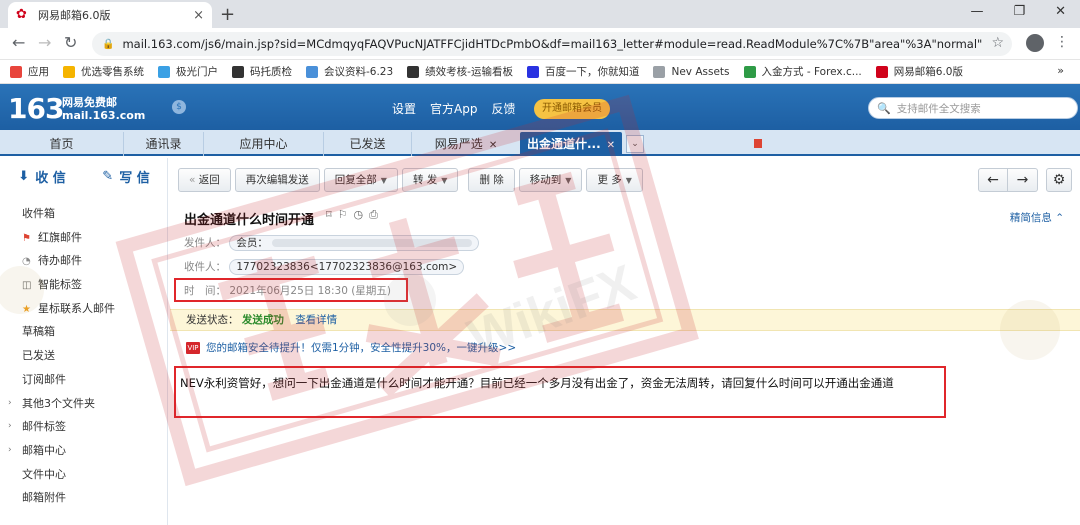 The width and height of the screenshot is (1080, 525). What do you see at coordinates (84, 427) in the screenshot?
I see `sidebar-folder-item: › 邮件标签` at bounding box center [84, 427].